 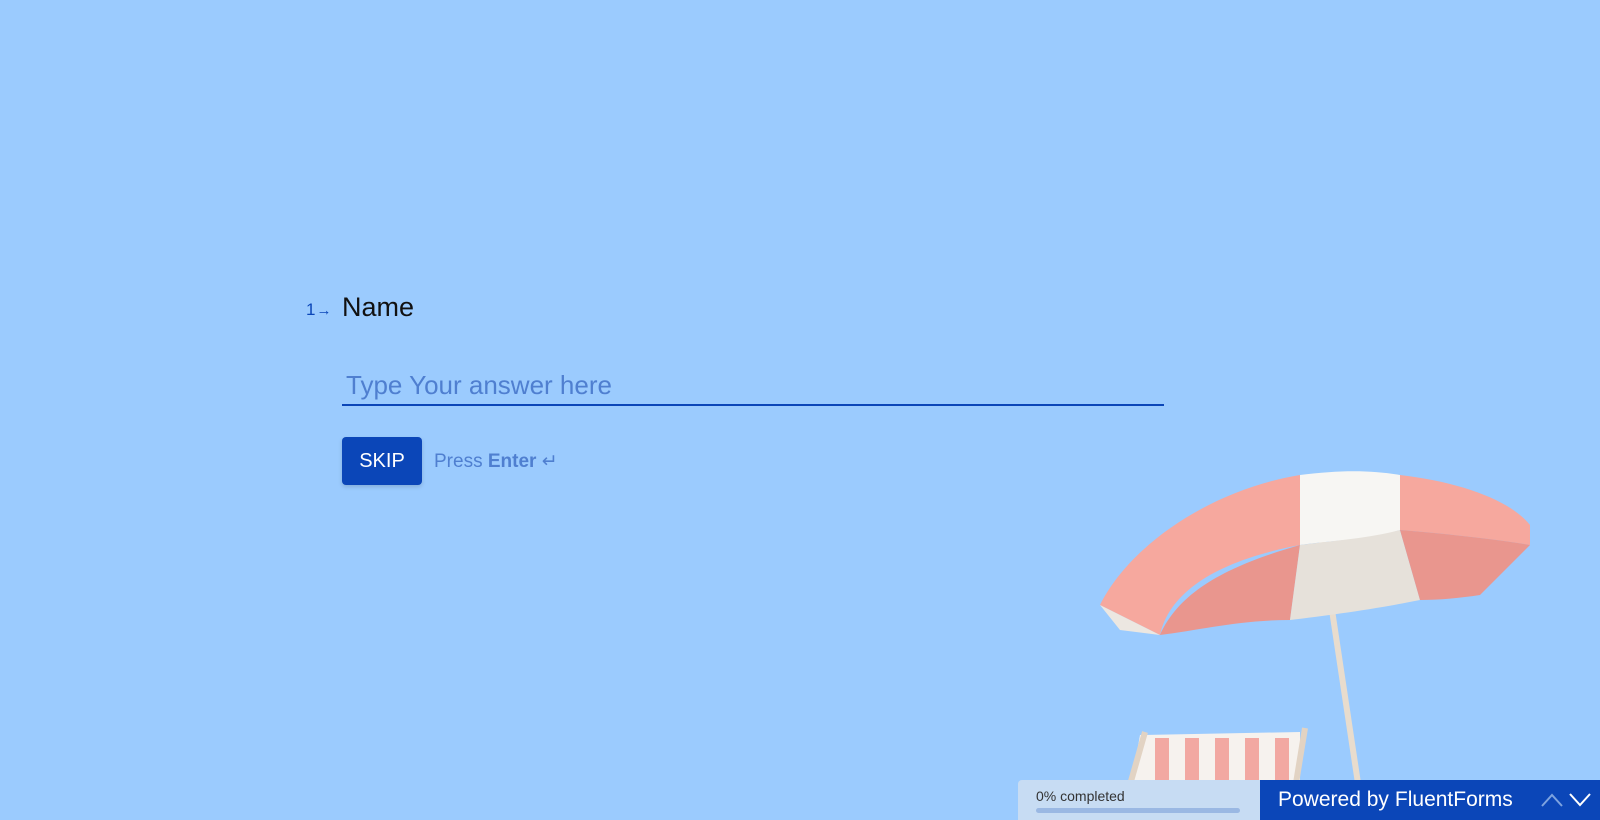 I want to click on progress-panel: 0% completed, so click(x=1139, y=800).